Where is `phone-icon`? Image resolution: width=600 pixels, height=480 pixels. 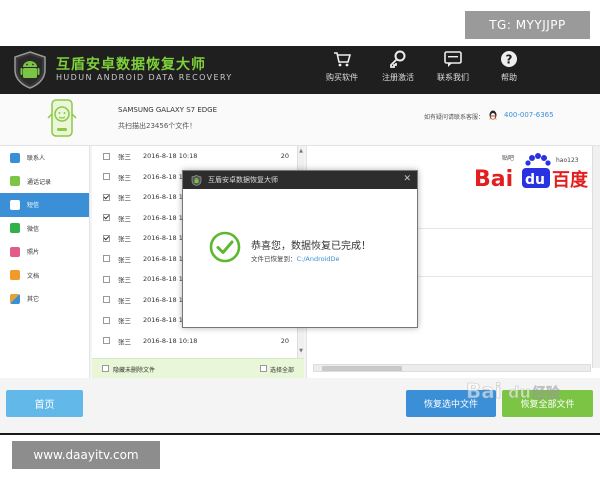
phone-icon is located at coordinates (15, 181).